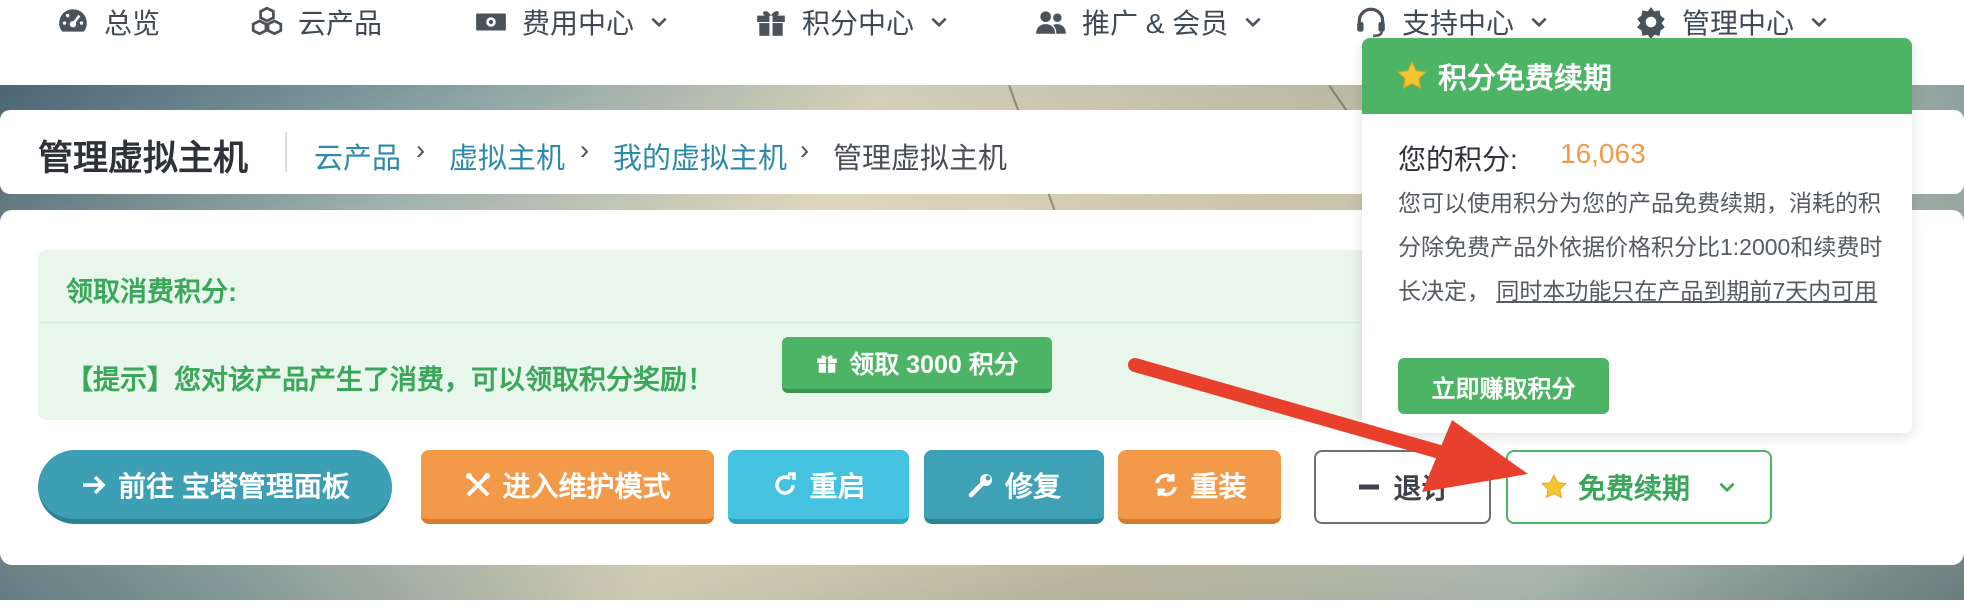 This screenshot has height=610, width=1964. I want to click on nav-label: 费用中心, so click(578, 23).